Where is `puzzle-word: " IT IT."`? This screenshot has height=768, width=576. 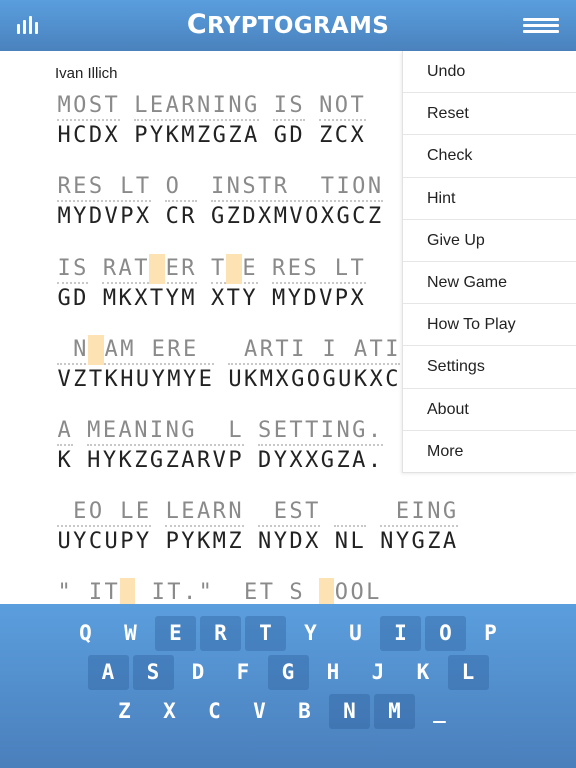 puzzle-word: " IT IT." is located at coordinates (135, 591).